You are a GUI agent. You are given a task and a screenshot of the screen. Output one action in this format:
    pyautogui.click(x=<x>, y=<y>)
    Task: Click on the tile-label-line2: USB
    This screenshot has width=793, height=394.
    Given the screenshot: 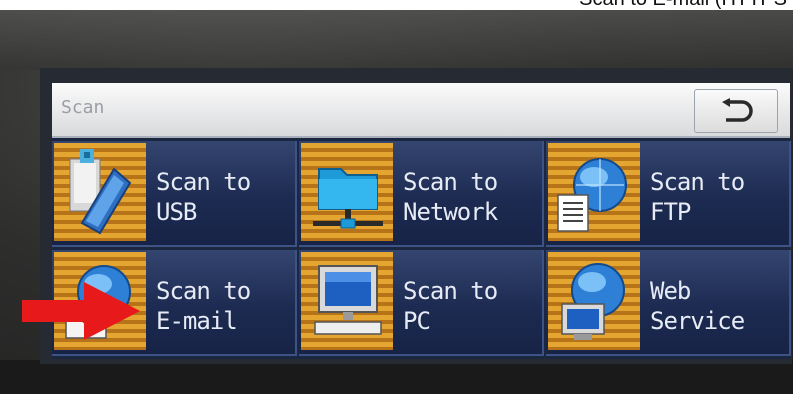 What is the action you would take?
    pyautogui.click(x=176, y=212)
    